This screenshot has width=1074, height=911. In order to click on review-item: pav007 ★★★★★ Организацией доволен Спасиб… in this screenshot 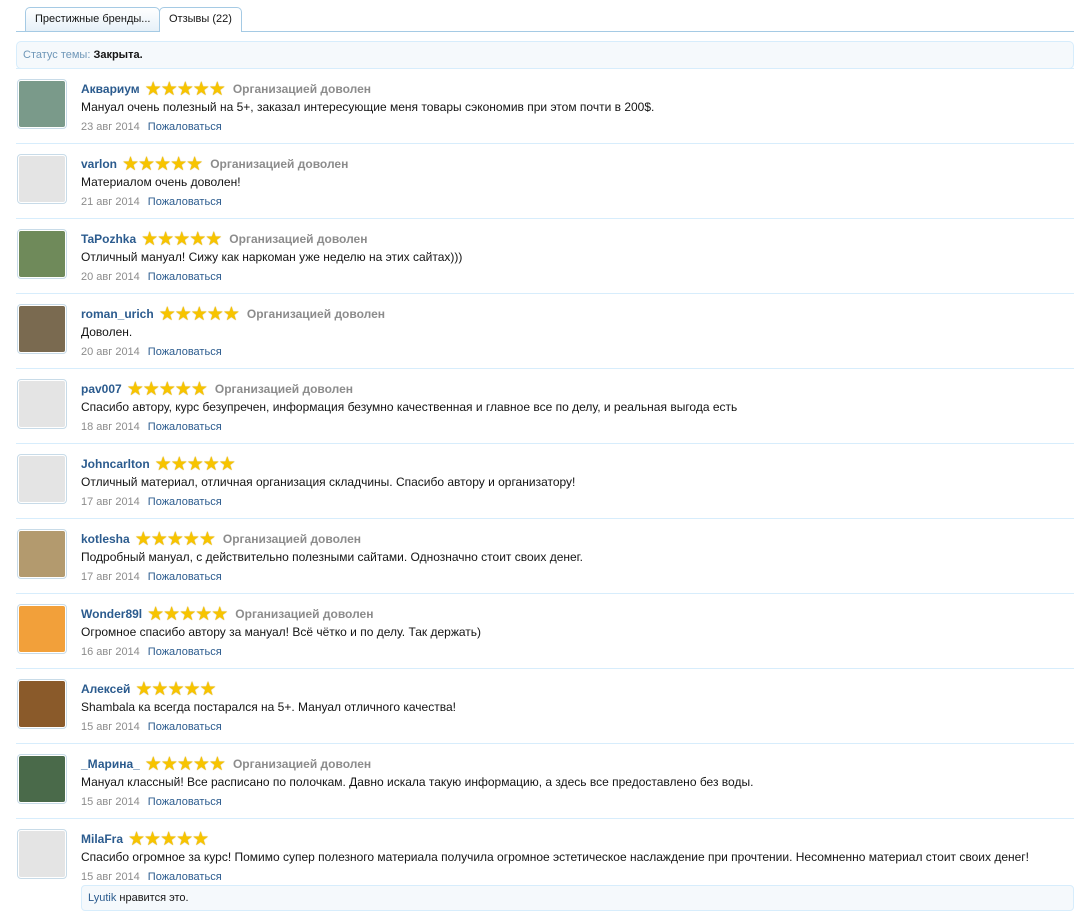, I will do `click(545, 406)`.